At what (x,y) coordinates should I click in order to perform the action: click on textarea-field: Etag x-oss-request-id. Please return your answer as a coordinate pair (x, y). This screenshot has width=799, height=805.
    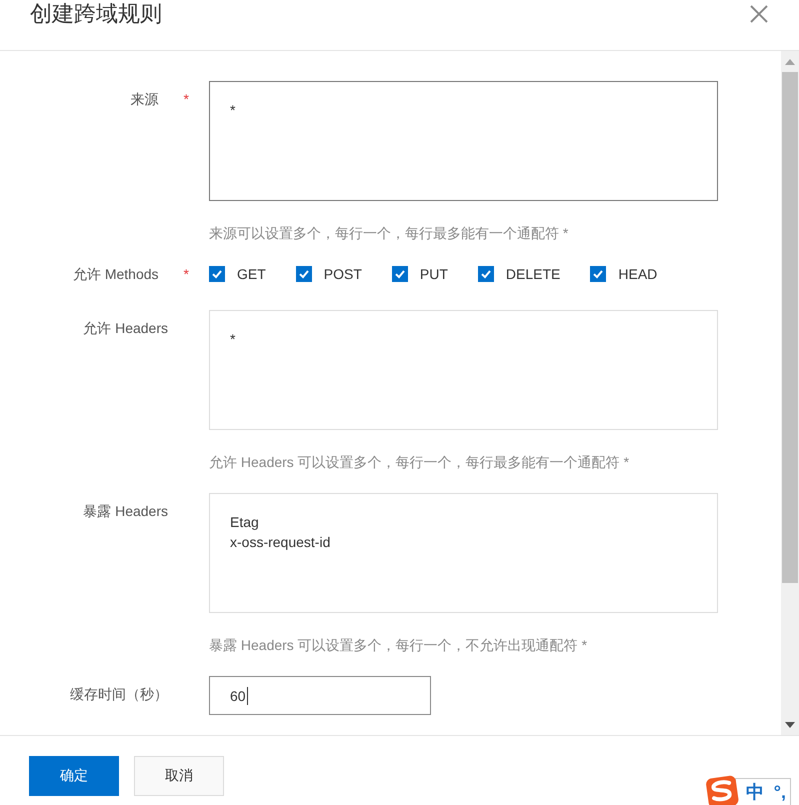
    Looking at the image, I should click on (463, 553).